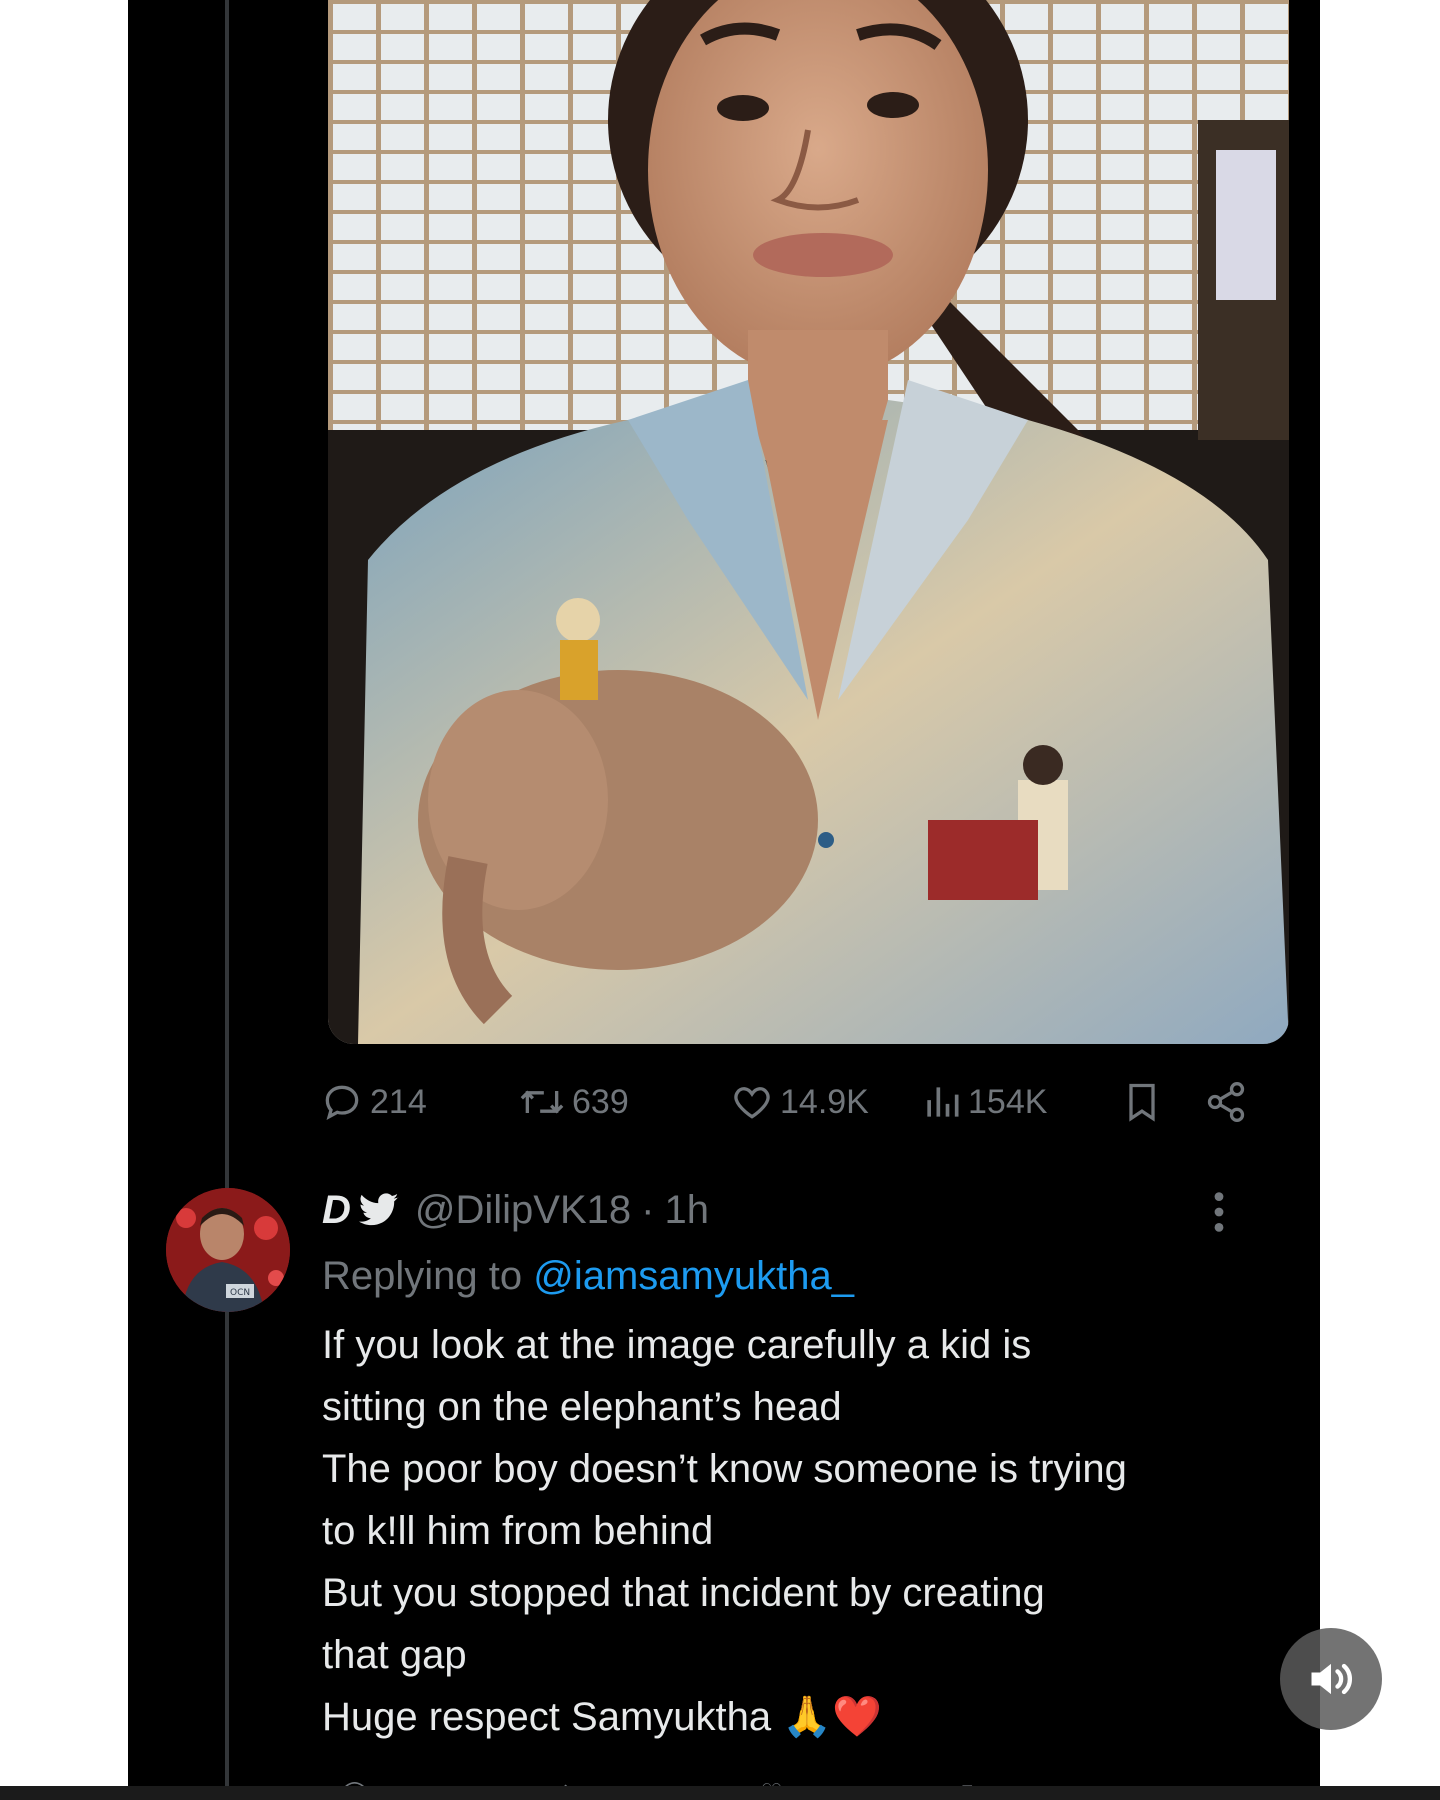  I want to click on views-button: 154K, so click(984, 1102).